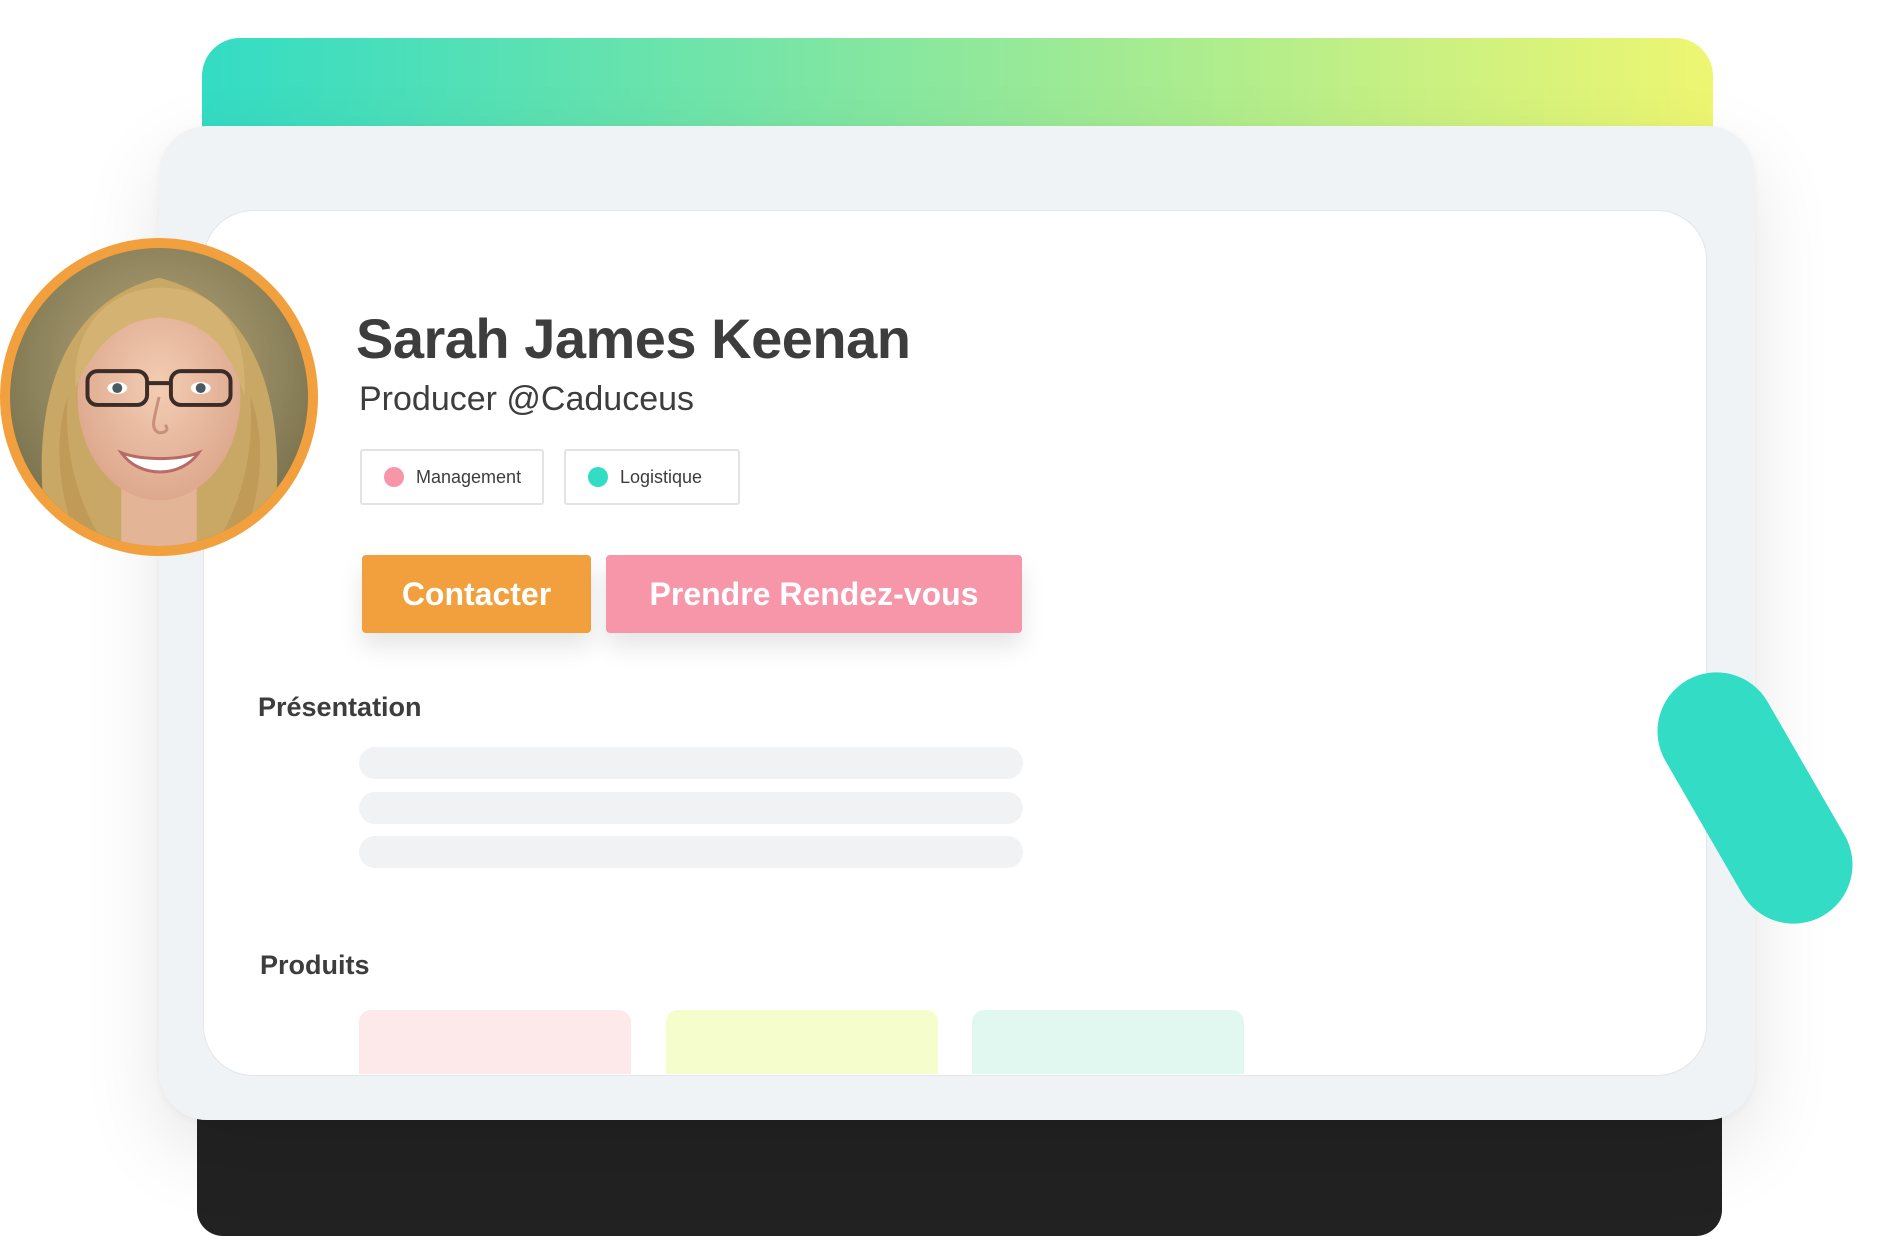 This screenshot has width=1886, height=1252. Describe the element at coordinates (633, 338) in the screenshot. I see `profile-name: Sarah James Keenan` at that location.